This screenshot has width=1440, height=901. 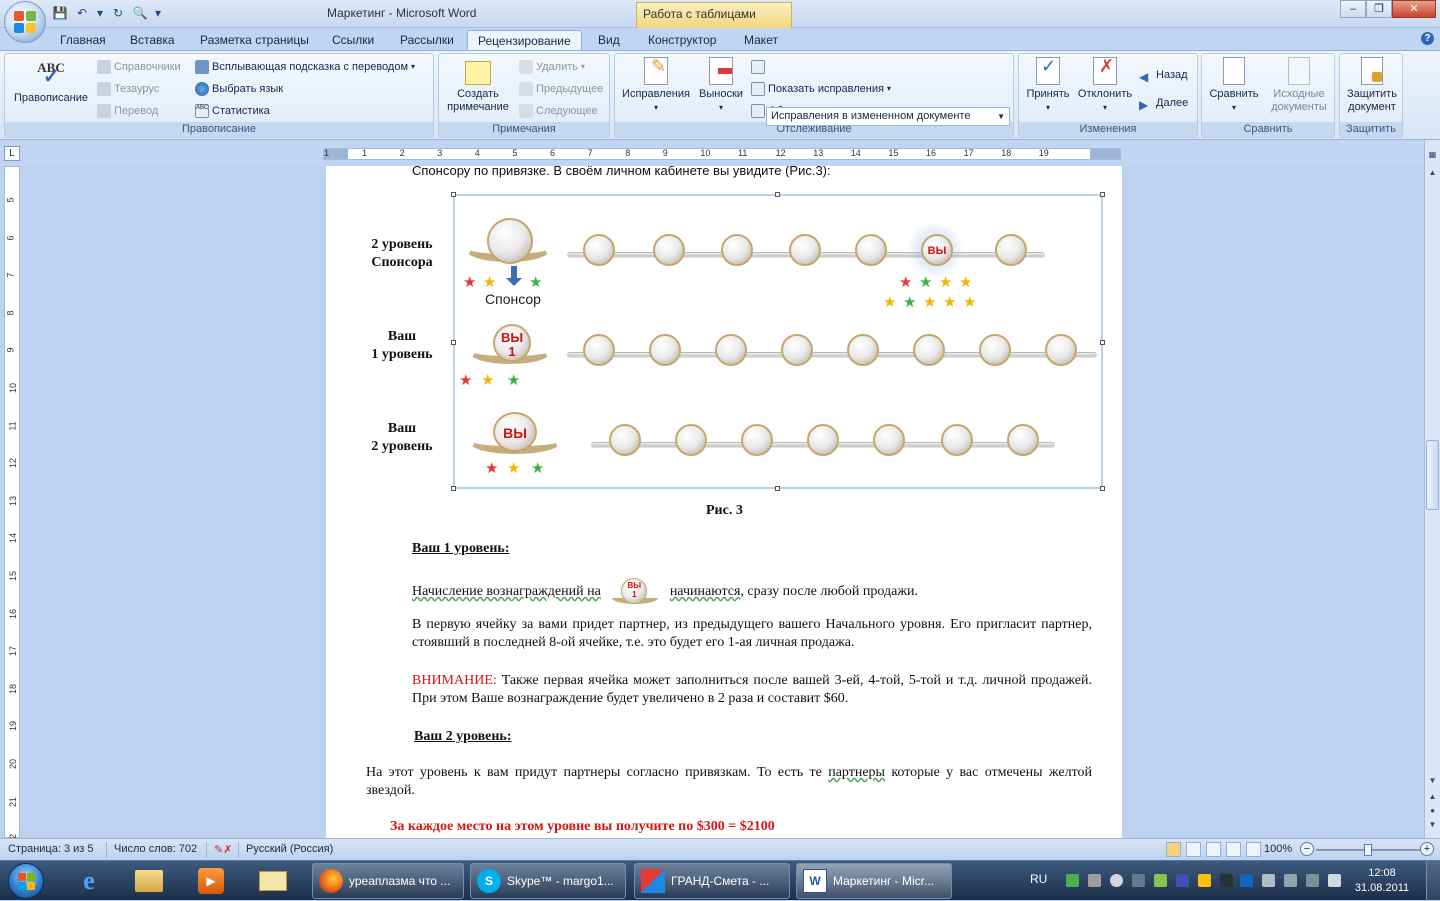 I want to click on volume-icon, so click(x=1334, y=880).